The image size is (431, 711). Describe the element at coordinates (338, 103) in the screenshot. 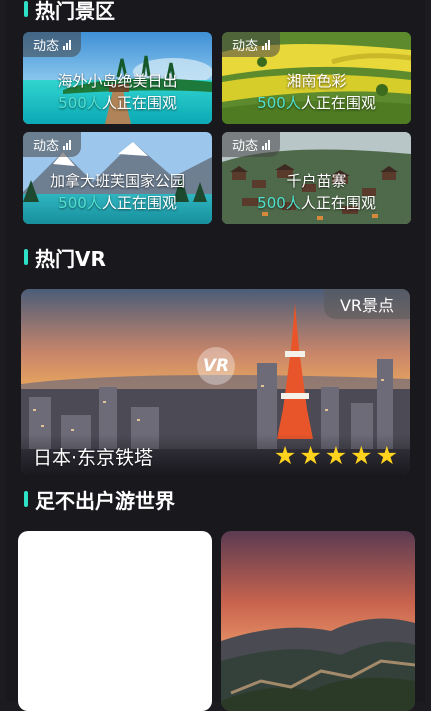

I see `scenic-card-2-viewers-label: 人正在围观` at that location.